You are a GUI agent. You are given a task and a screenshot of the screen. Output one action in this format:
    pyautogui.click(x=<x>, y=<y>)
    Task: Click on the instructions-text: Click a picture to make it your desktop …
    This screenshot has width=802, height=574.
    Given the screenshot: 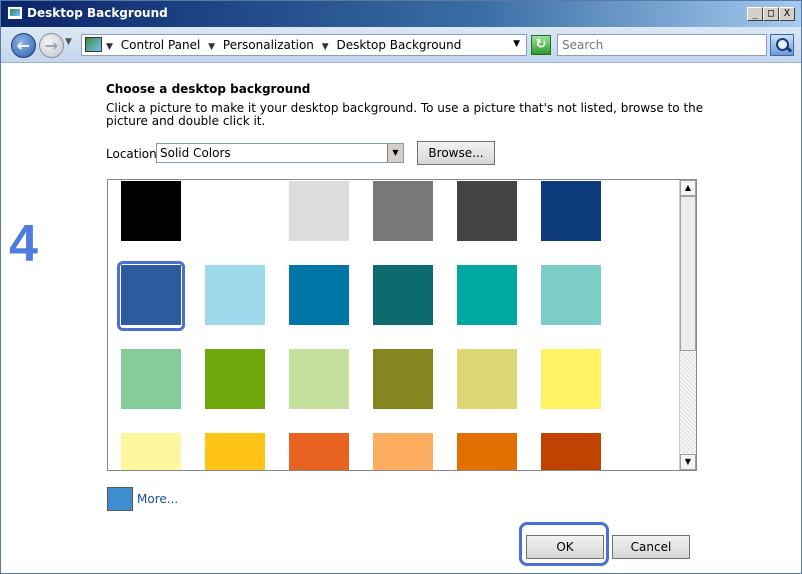 What is the action you would take?
    pyautogui.click(x=405, y=114)
    